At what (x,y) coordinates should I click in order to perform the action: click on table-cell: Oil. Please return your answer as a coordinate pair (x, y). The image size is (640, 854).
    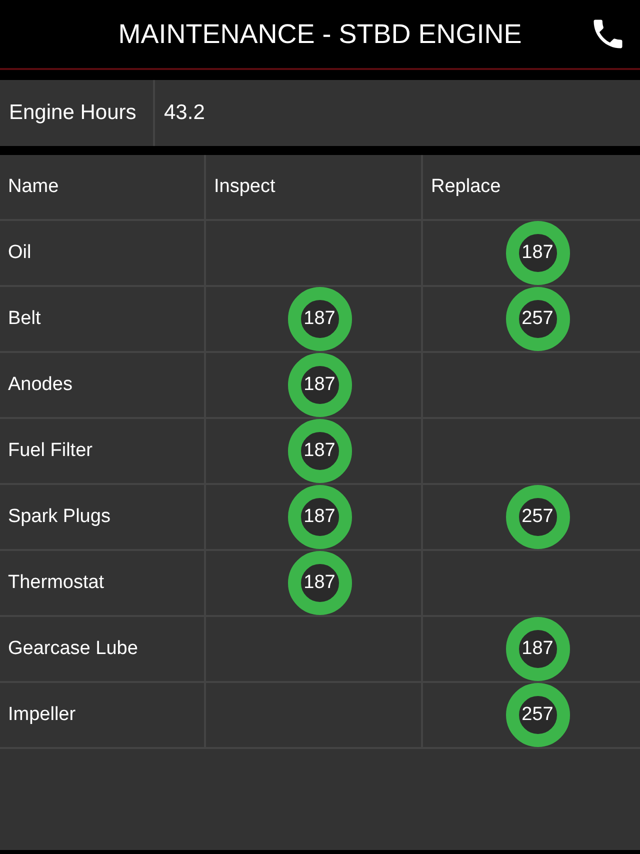
    Looking at the image, I should click on (103, 253).